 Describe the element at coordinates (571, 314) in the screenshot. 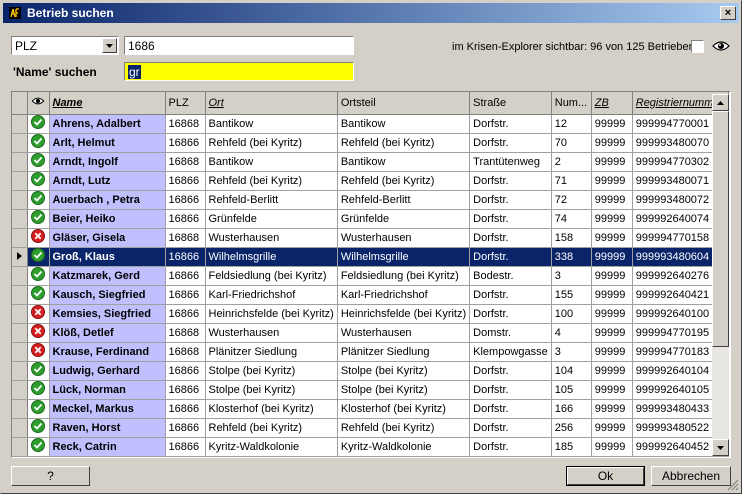

I see `cell-num: 100` at that location.